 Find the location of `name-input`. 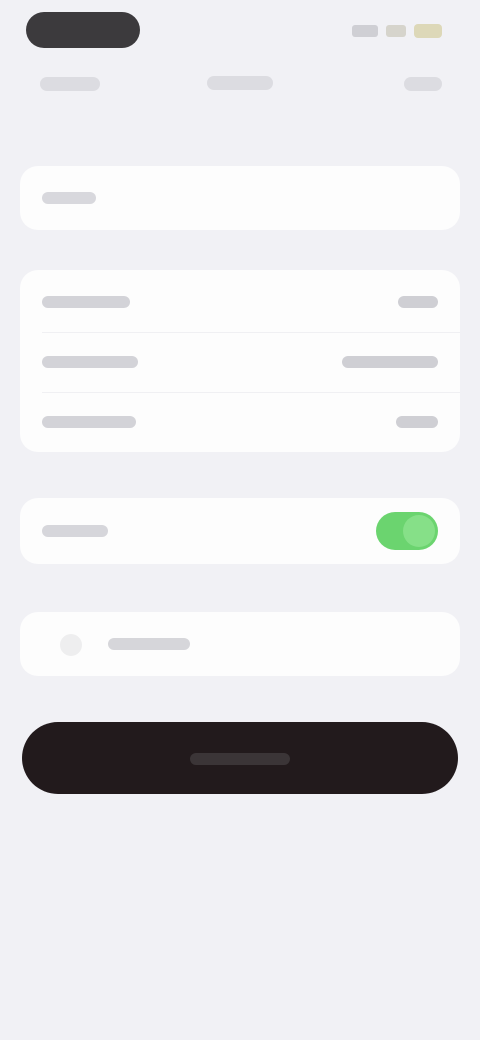

name-input is located at coordinates (240, 198).